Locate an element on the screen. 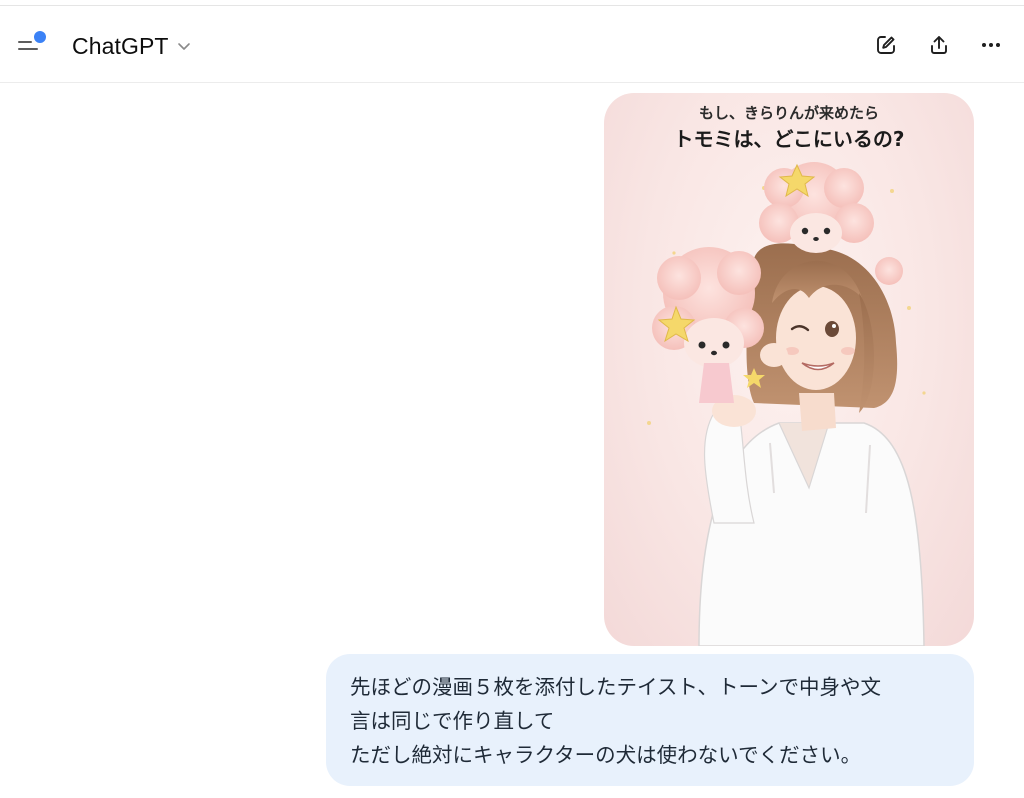 The height and width of the screenshot is (798, 1024). edit-pencil-icon is located at coordinates (886, 45).